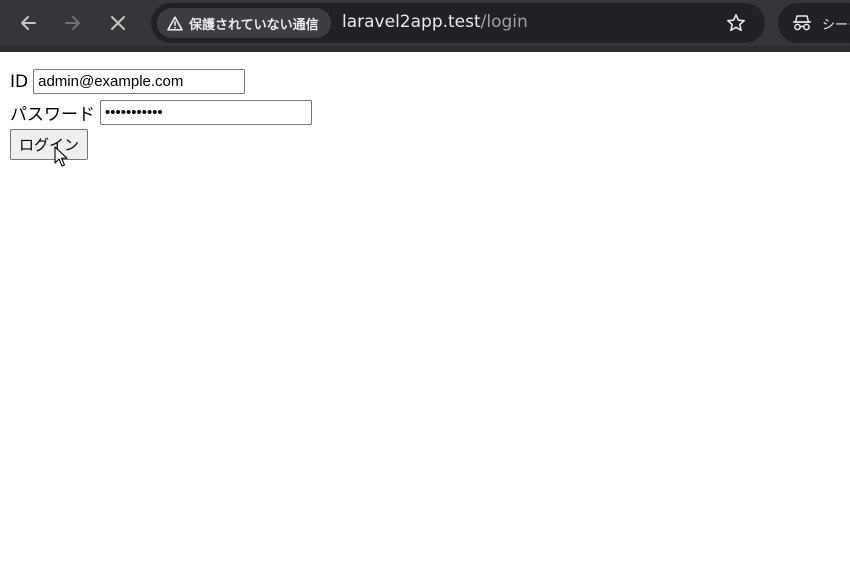 Image resolution: width=850 pixels, height=570 pixels. I want to click on close-icon, so click(118, 23).